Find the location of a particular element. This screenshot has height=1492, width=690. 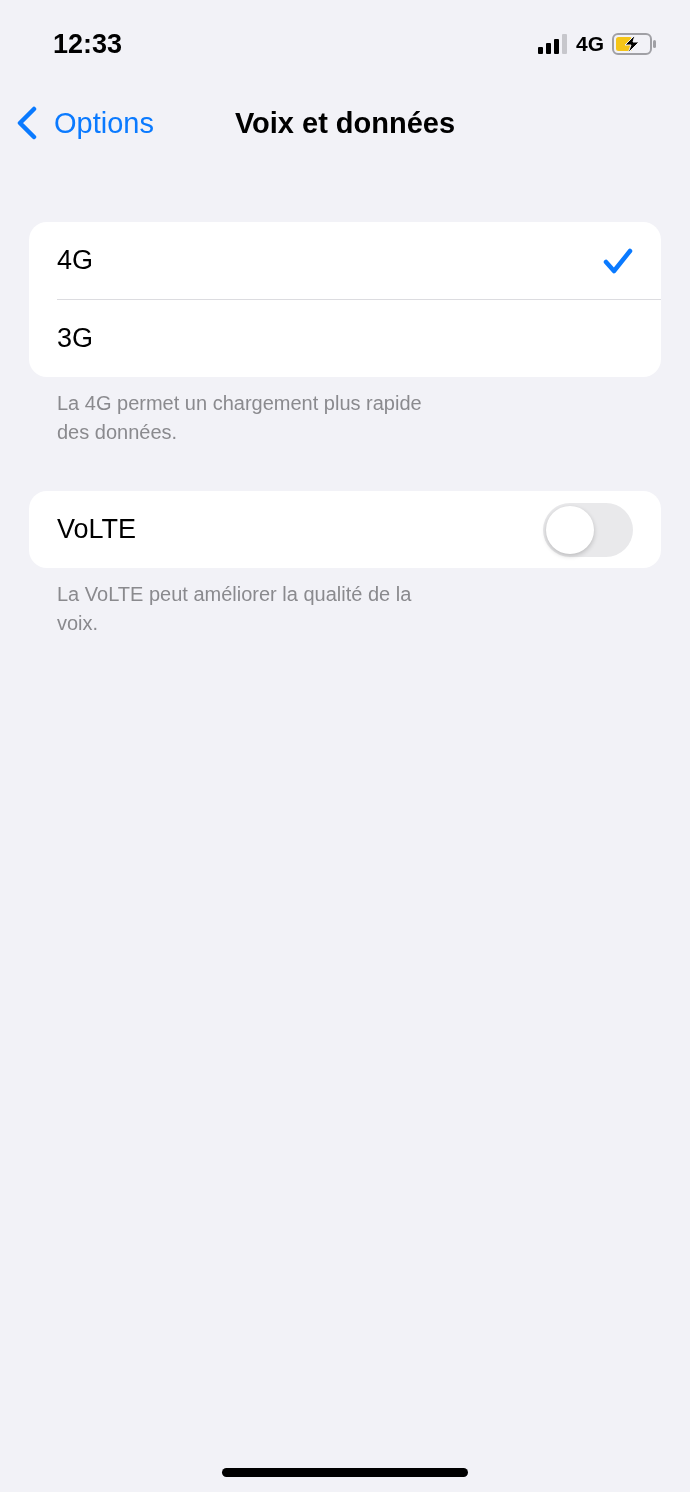

option-row: 3G is located at coordinates (345, 338).